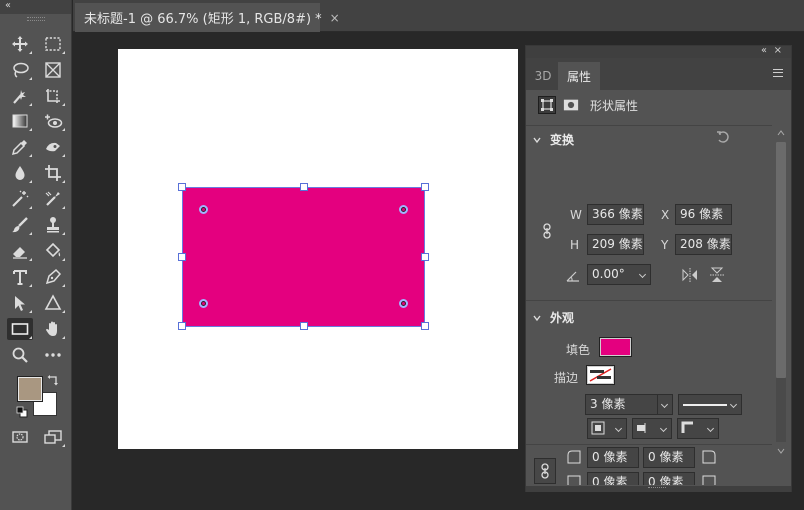 The image size is (804, 510). I want to click on close-document-button: ×, so click(335, 18).